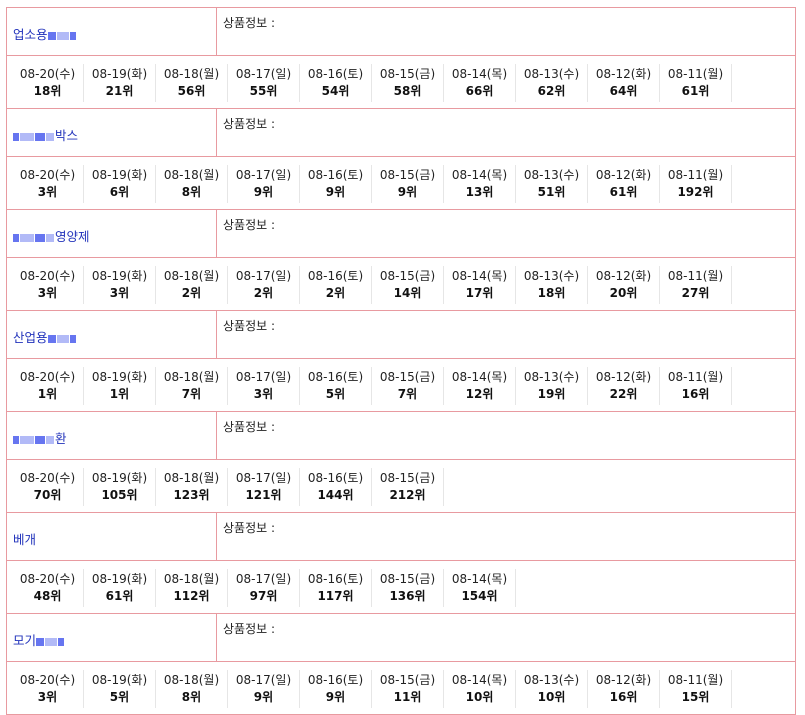 The height and width of the screenshot is (715, 805). I want to click on rank-value: 62위, so click(551, 91).